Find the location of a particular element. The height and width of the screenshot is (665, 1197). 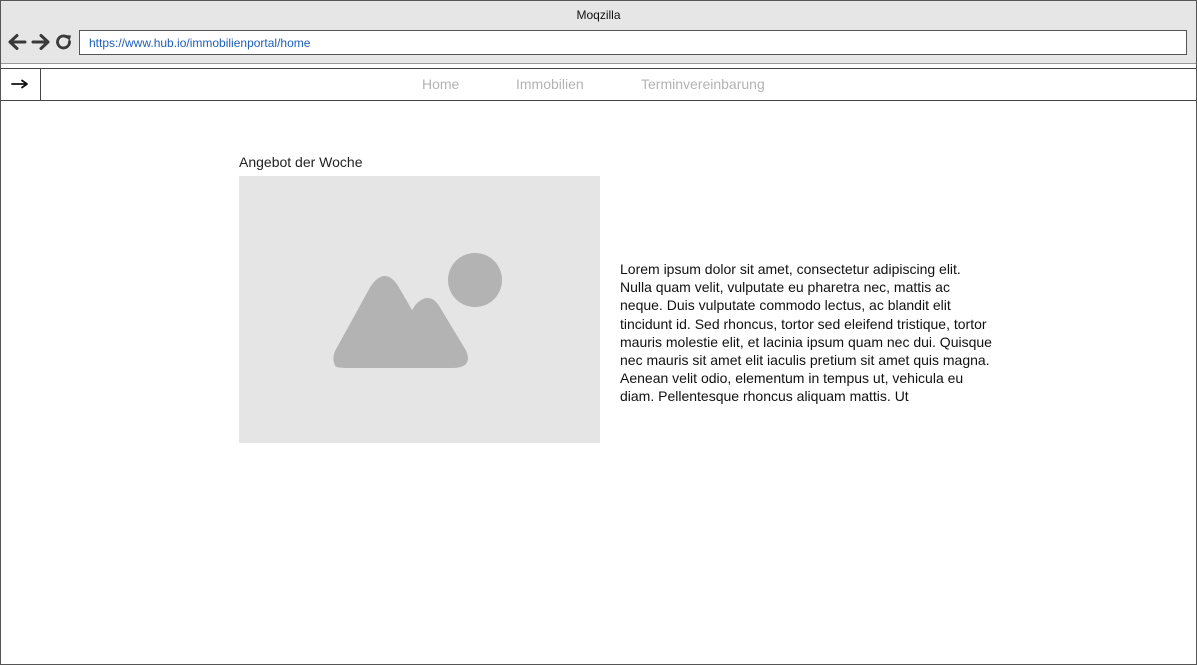

offer-heading: Angebot der Woche is located at coordinates (301, 162).